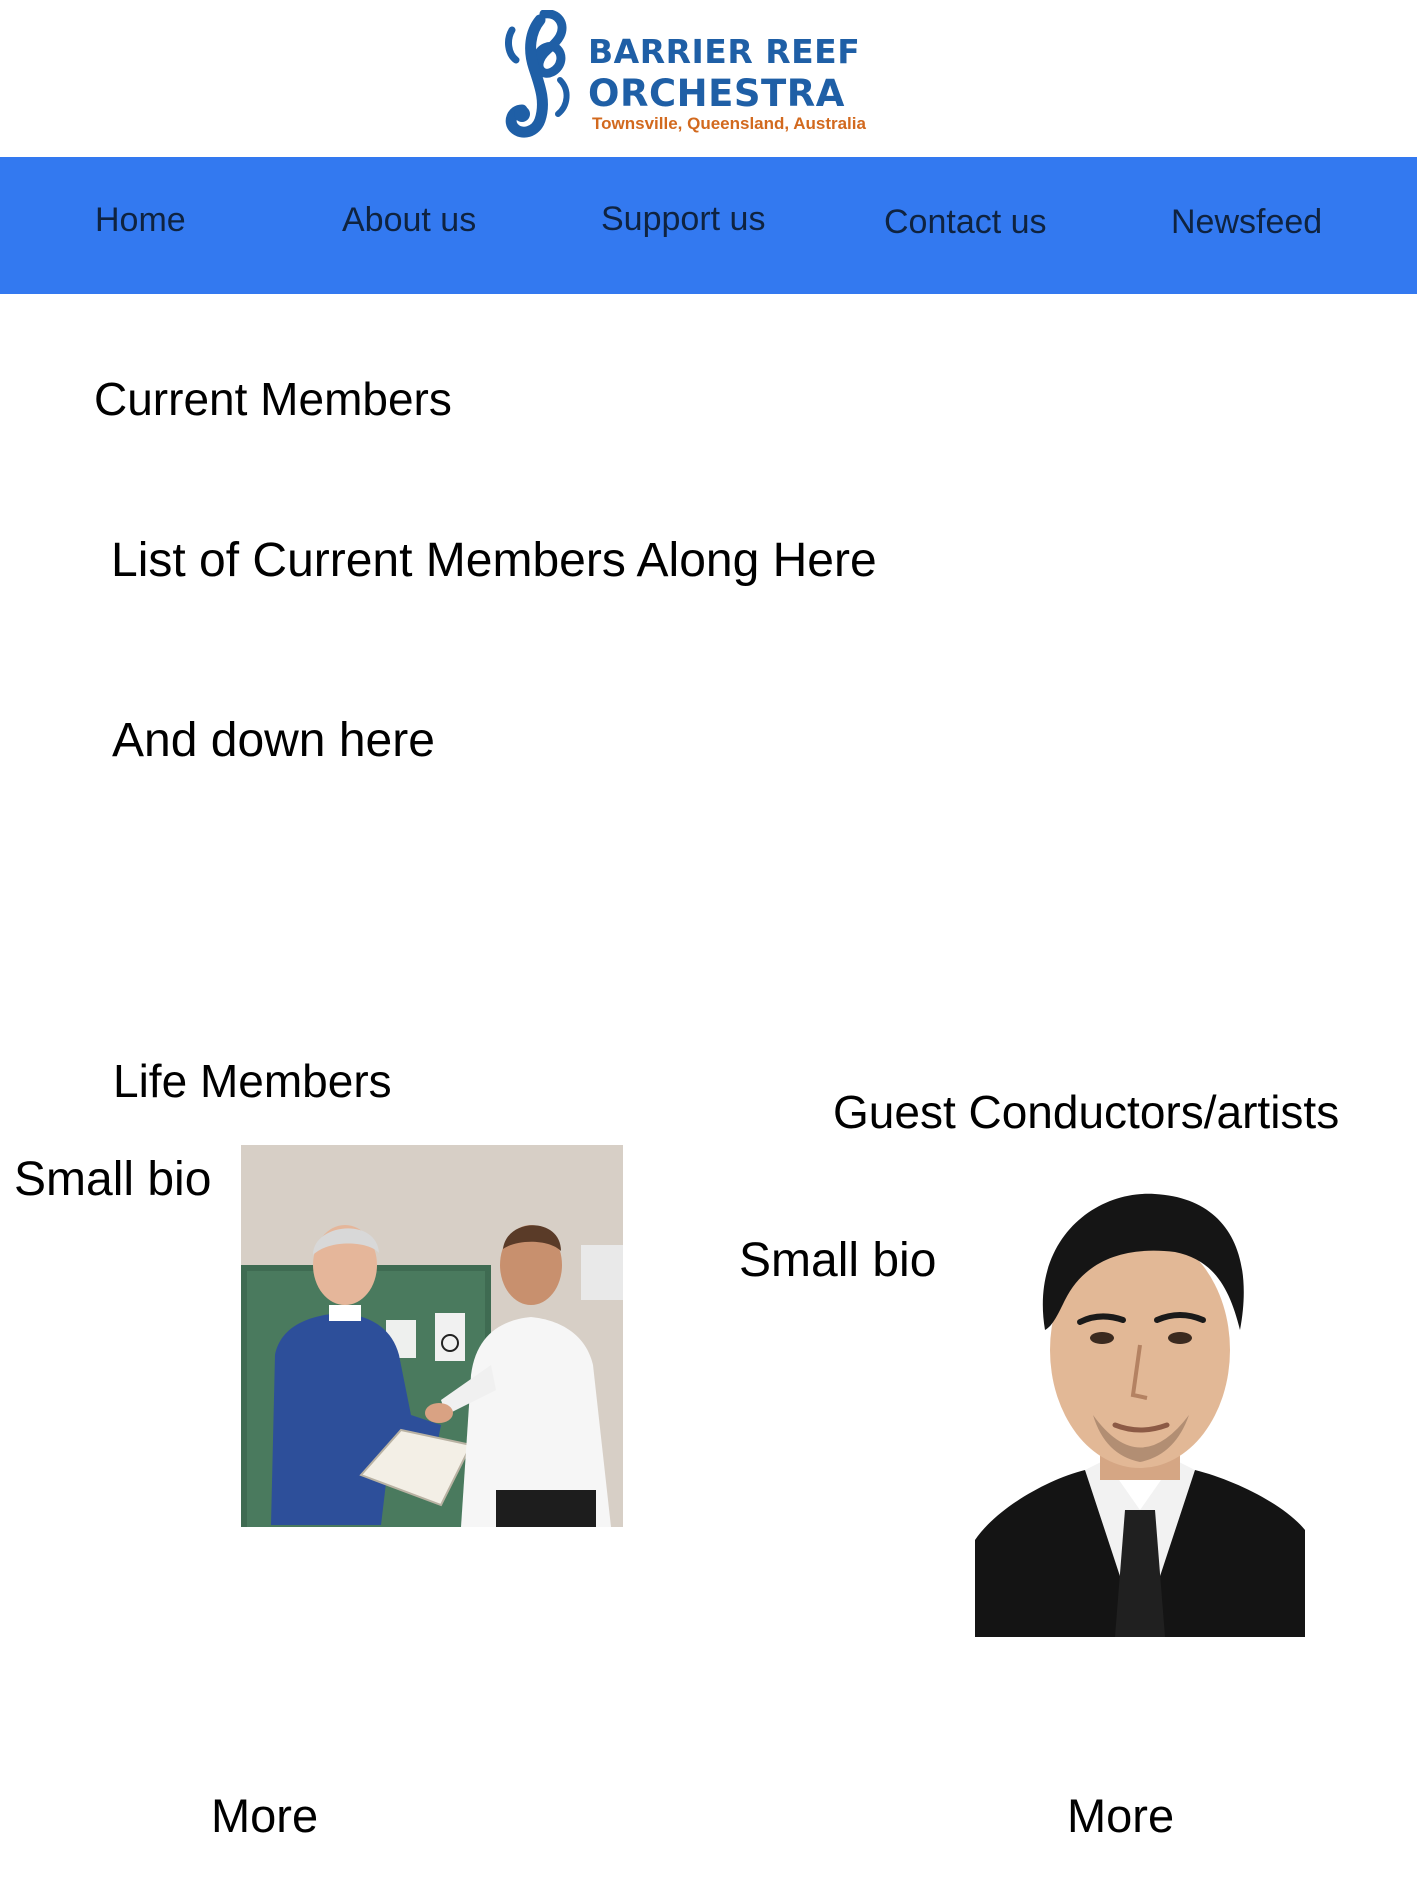 The image size is (1417, 1890). I want to click on guest-artist-photo, so click(1140, 1408).